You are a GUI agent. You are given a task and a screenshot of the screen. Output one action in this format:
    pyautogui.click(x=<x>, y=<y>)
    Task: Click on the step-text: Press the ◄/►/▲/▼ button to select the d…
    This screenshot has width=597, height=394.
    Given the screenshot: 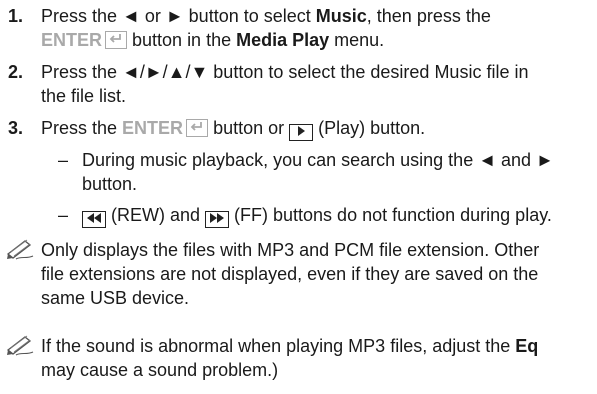 What is the action you would take?
    pyautogui.click(x=317, y=84)
    